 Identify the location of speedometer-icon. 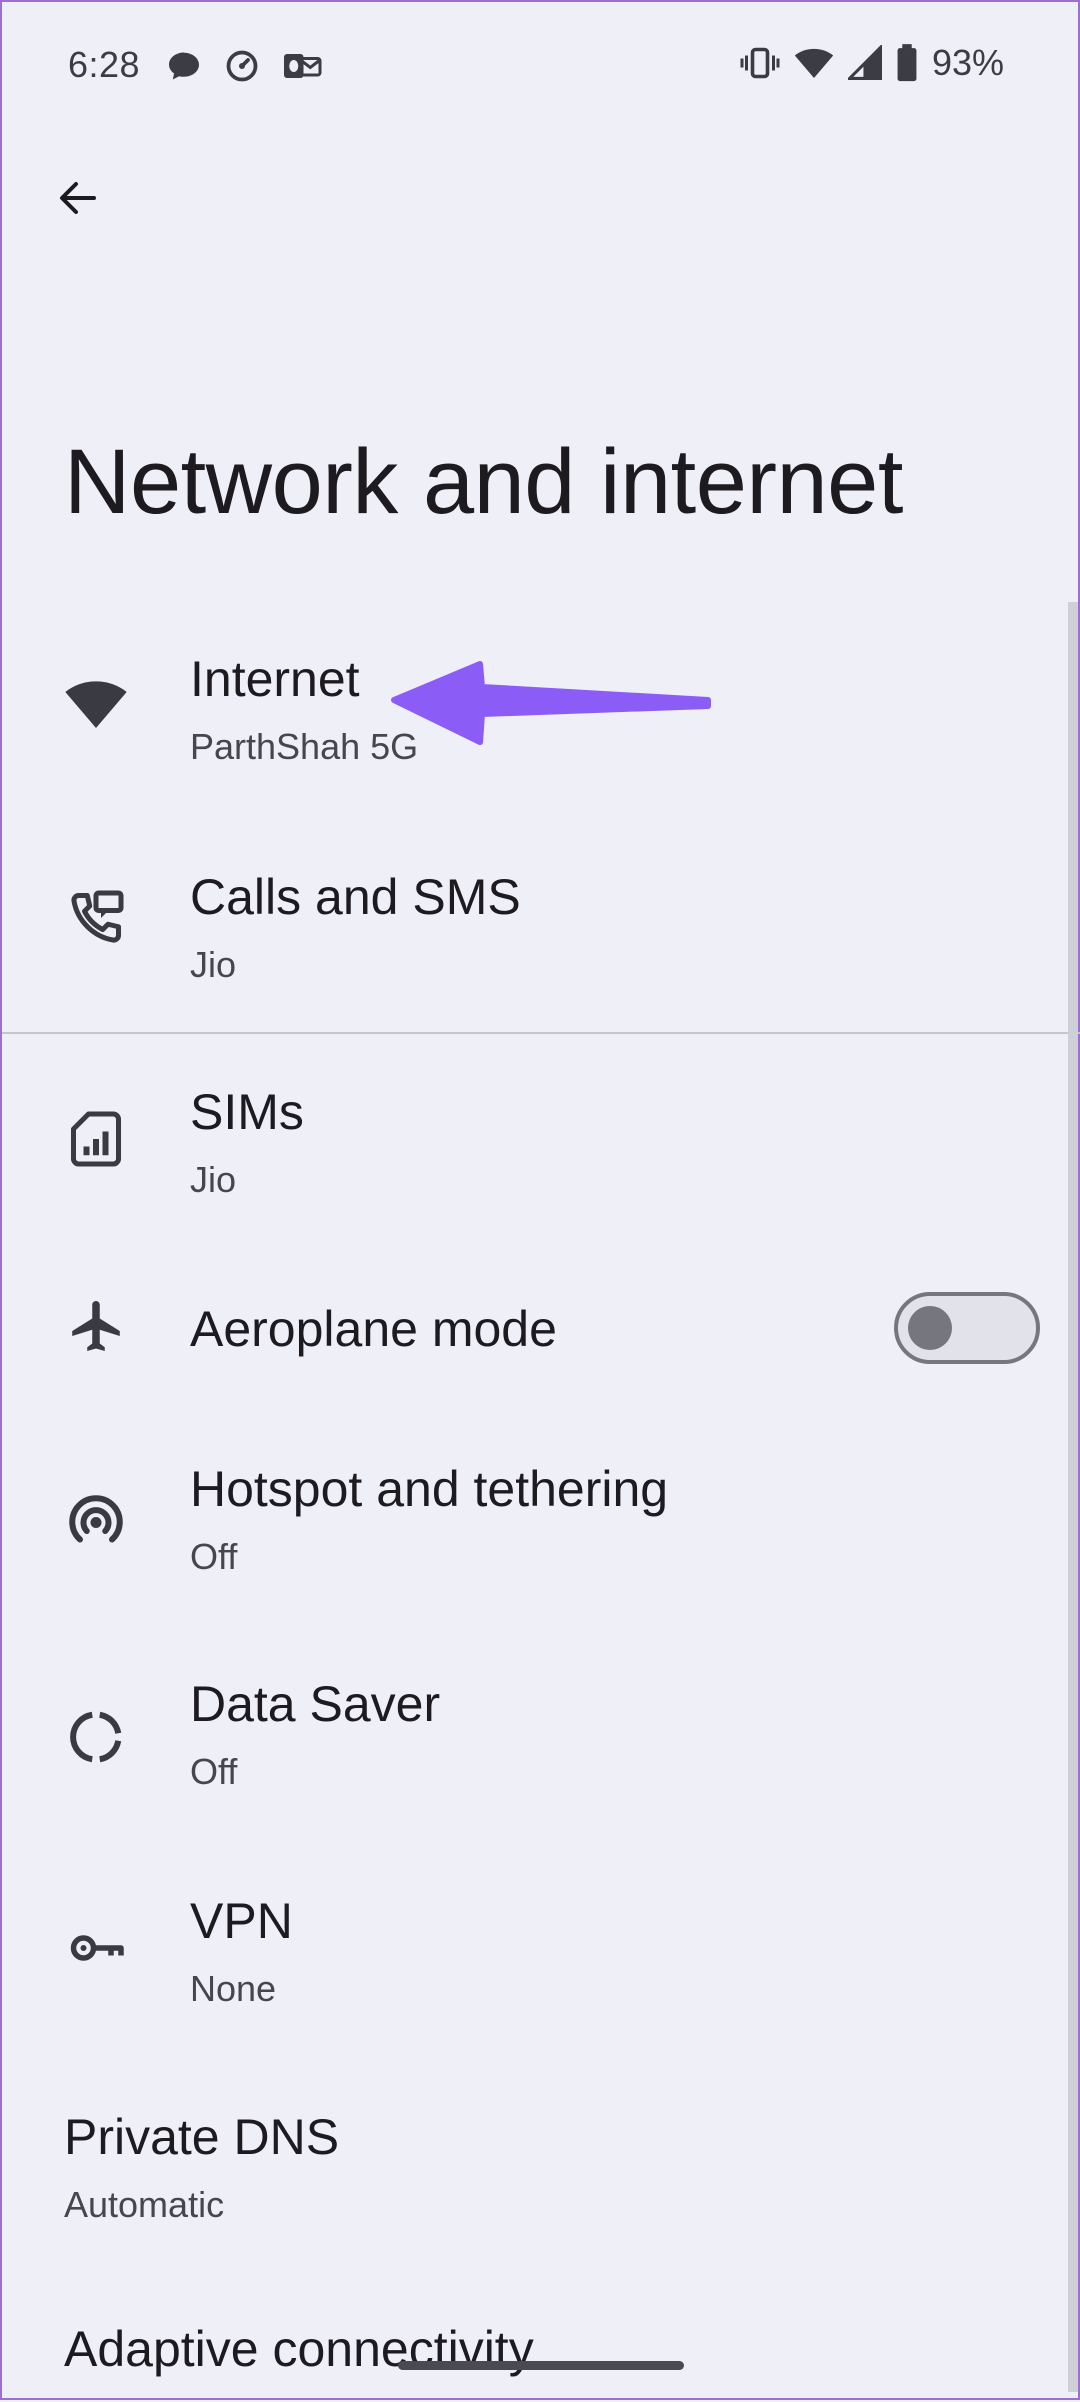
(242, 66).